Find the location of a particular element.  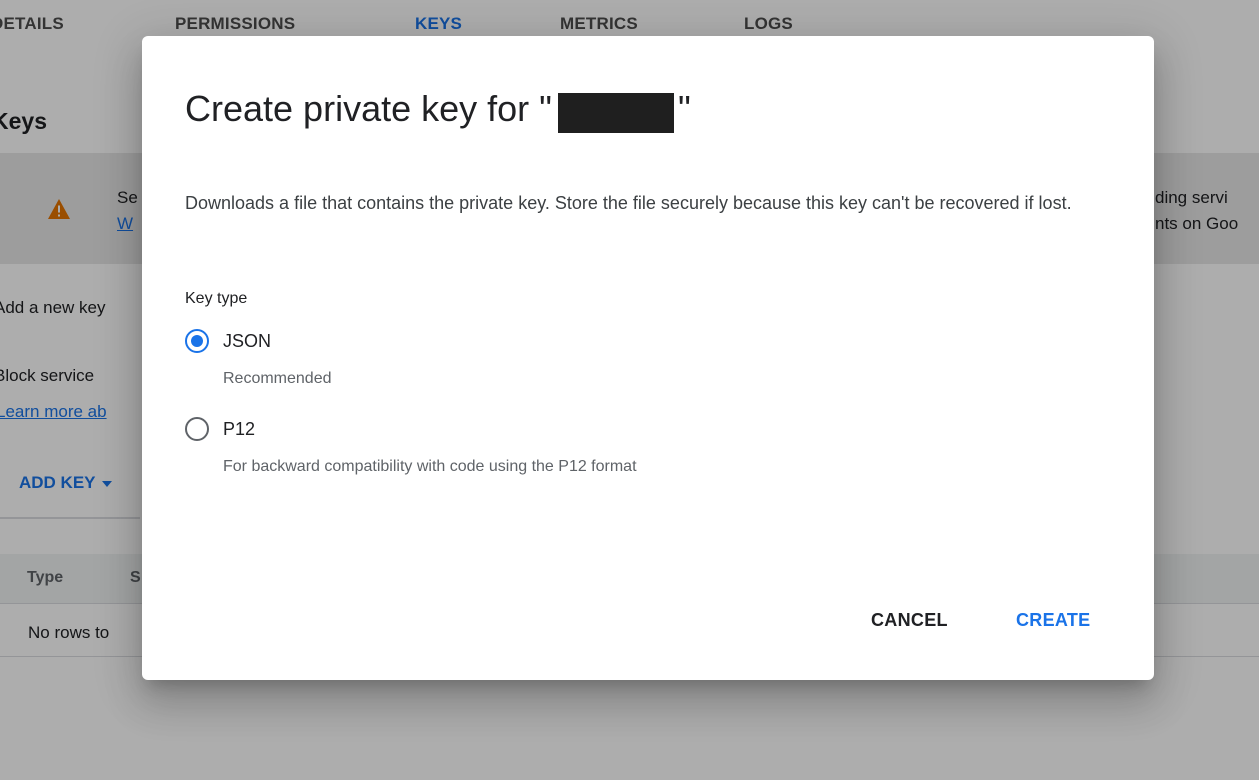

radio-label-p12: P12 is located at coordinates (239, 428).